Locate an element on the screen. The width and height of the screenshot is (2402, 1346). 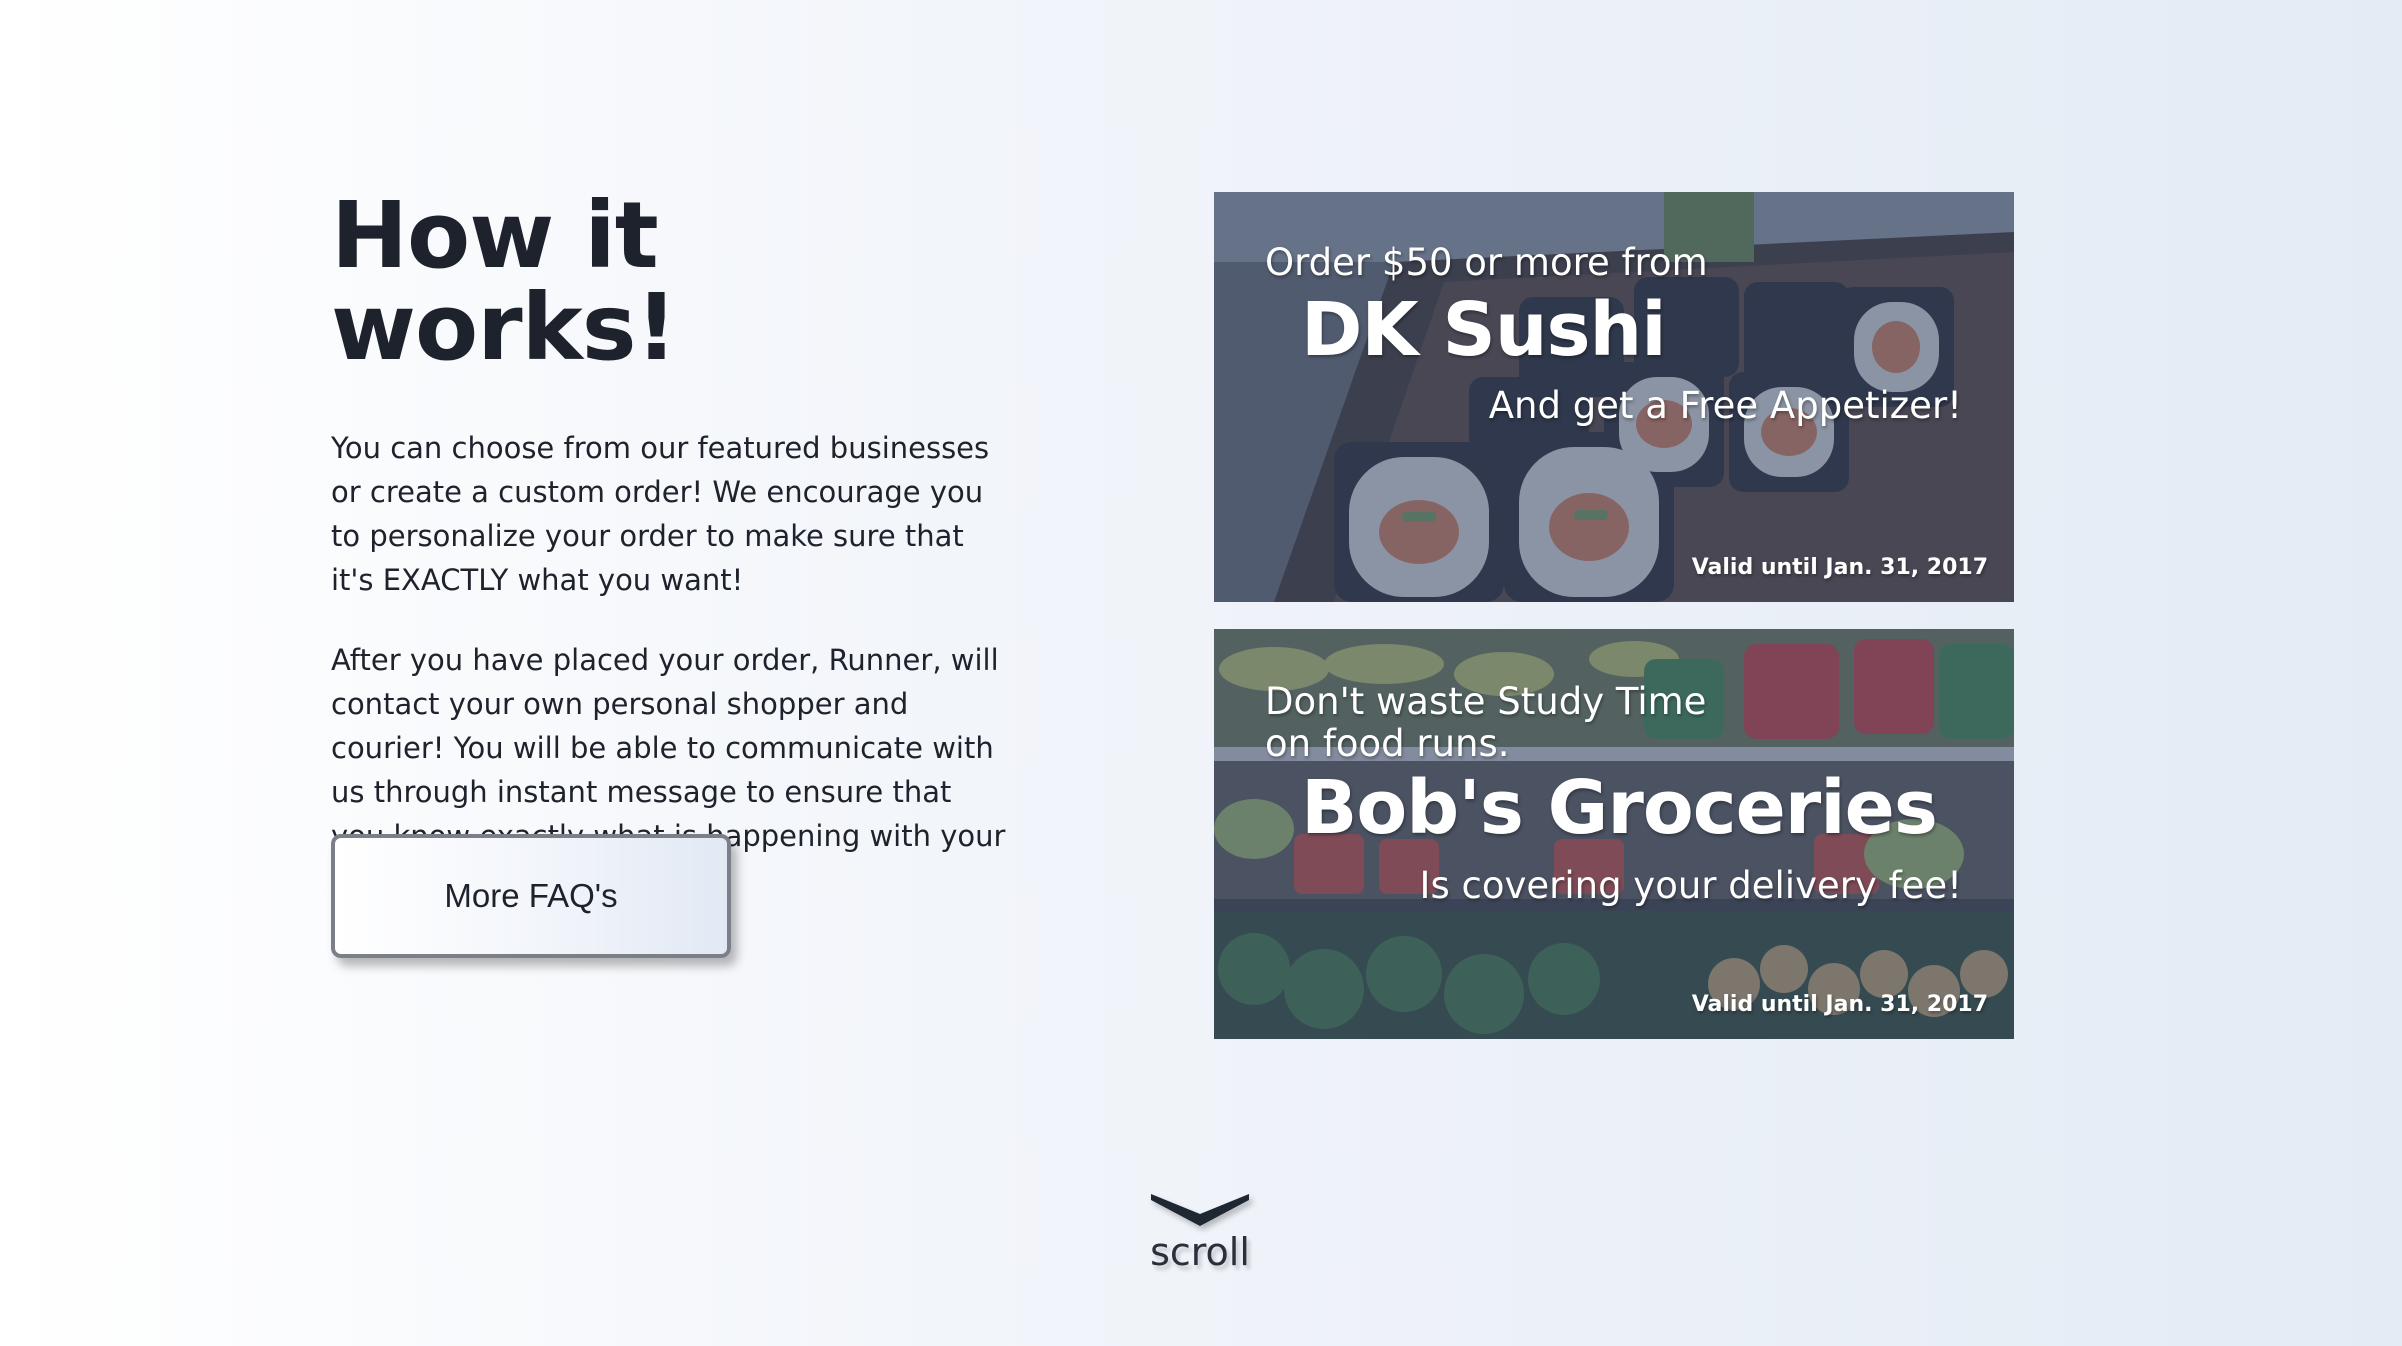
promo-title: DK Sushi is located at coordinates (1484, 330).